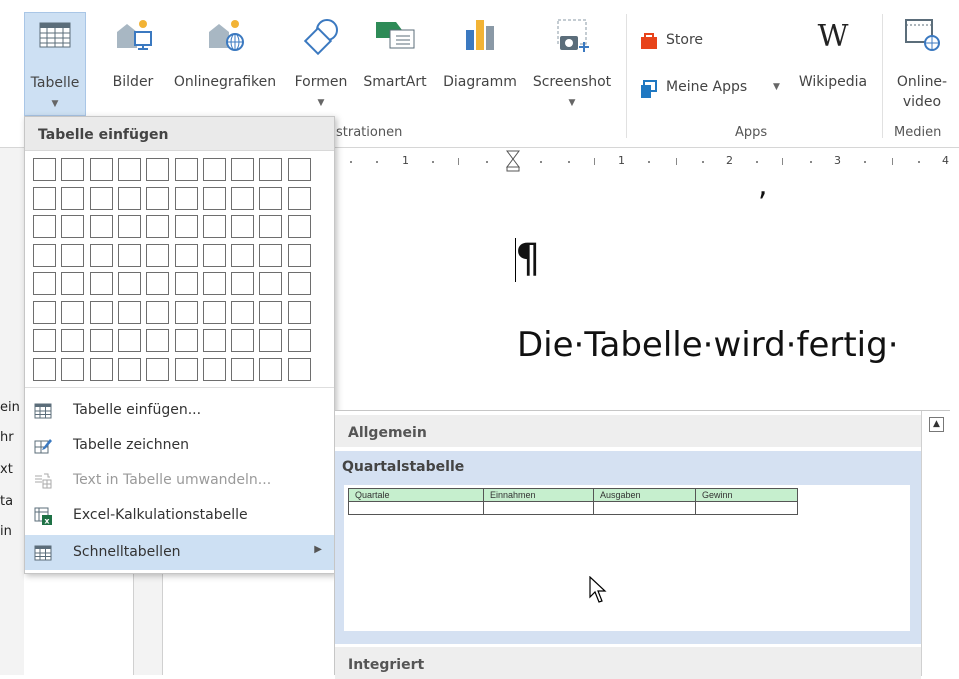 The height and width of the screenshot is (679, 959). I want to click on menu-item-schnelltabellen: Schnelltabellen ▶, so click(179, 552).